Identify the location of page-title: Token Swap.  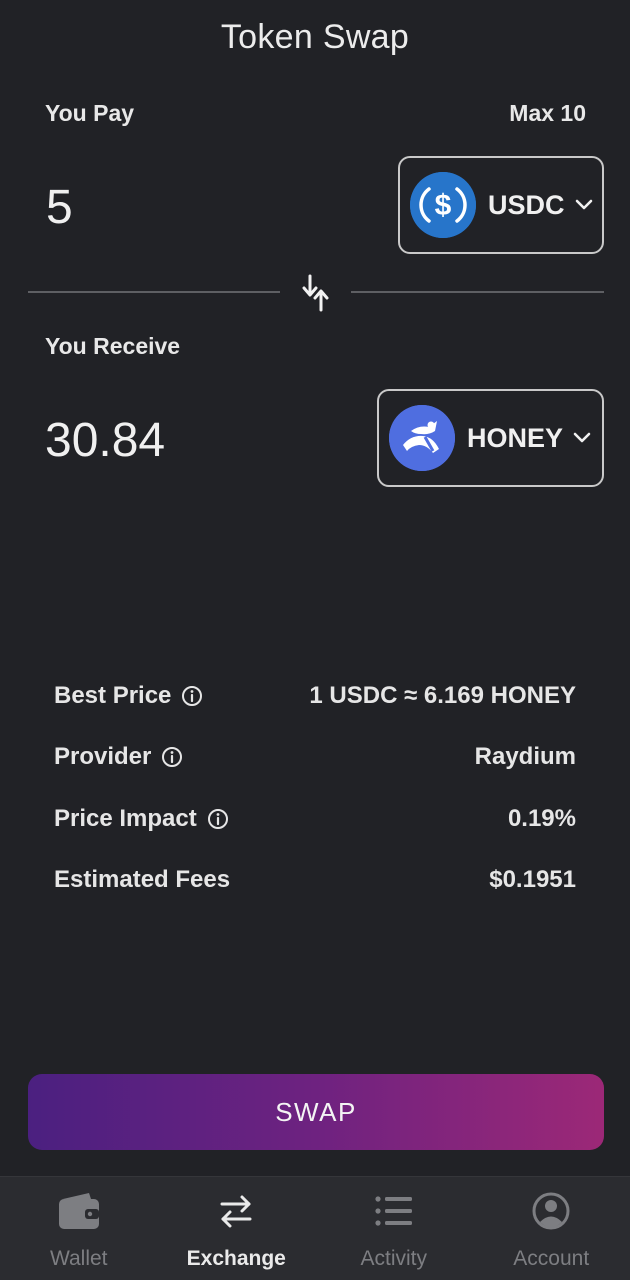
(315, 37).